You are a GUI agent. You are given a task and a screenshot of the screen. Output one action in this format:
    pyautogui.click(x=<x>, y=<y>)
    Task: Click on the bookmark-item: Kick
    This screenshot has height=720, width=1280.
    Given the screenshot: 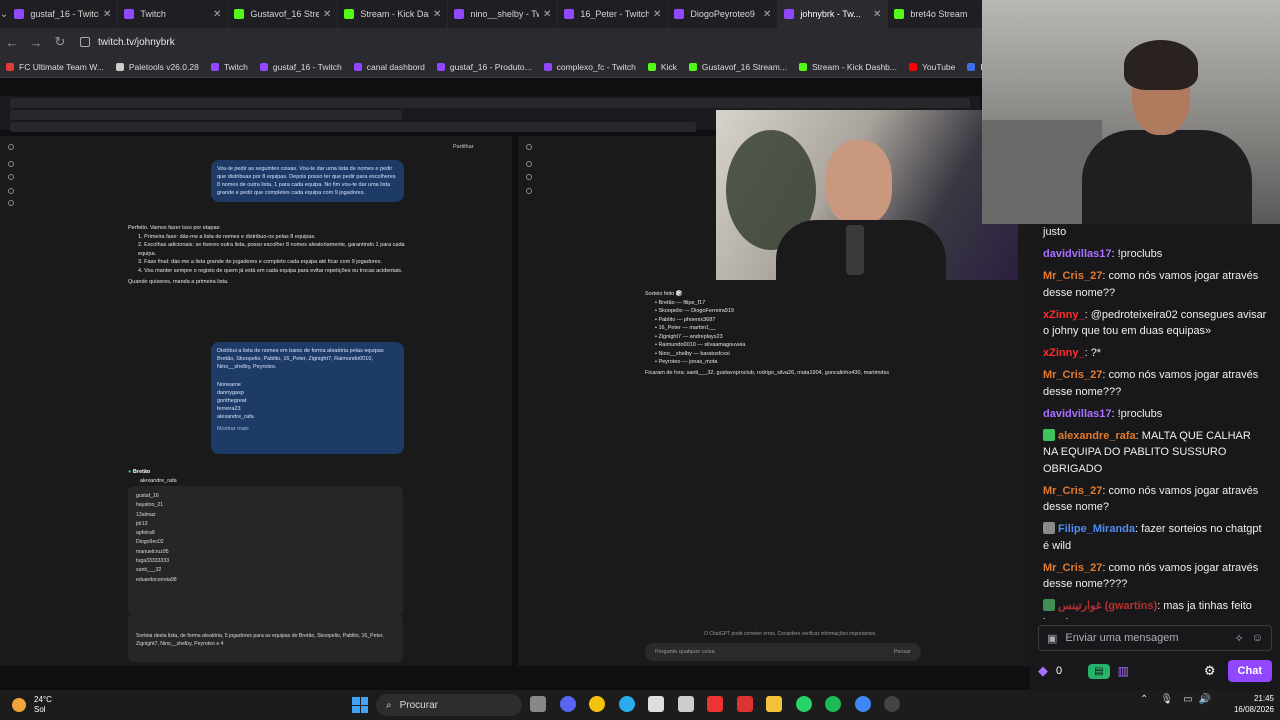 What is the action you would take?
    pyautogui.click(x=662, y=67)
    